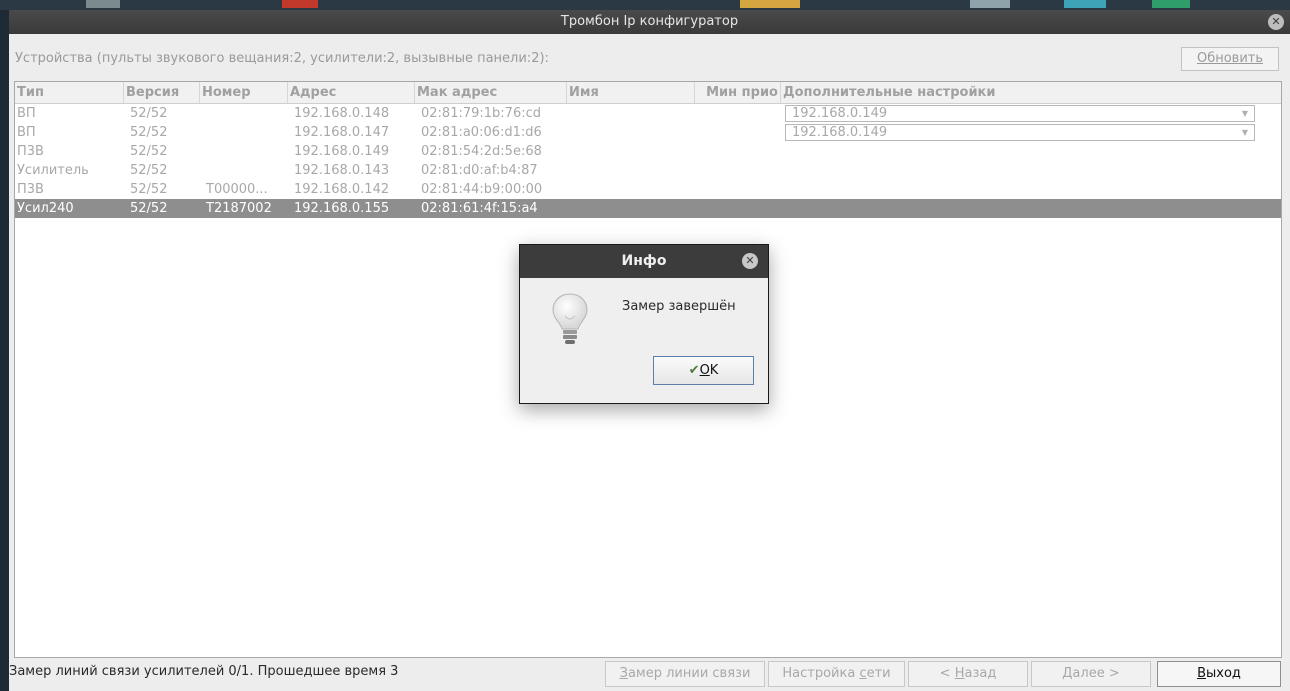 The width and height of the screenshot is (1290, 691). Describe the element at coordinates (1219, 674) in the screenshot. I see `exit-button: Выход` at that location.